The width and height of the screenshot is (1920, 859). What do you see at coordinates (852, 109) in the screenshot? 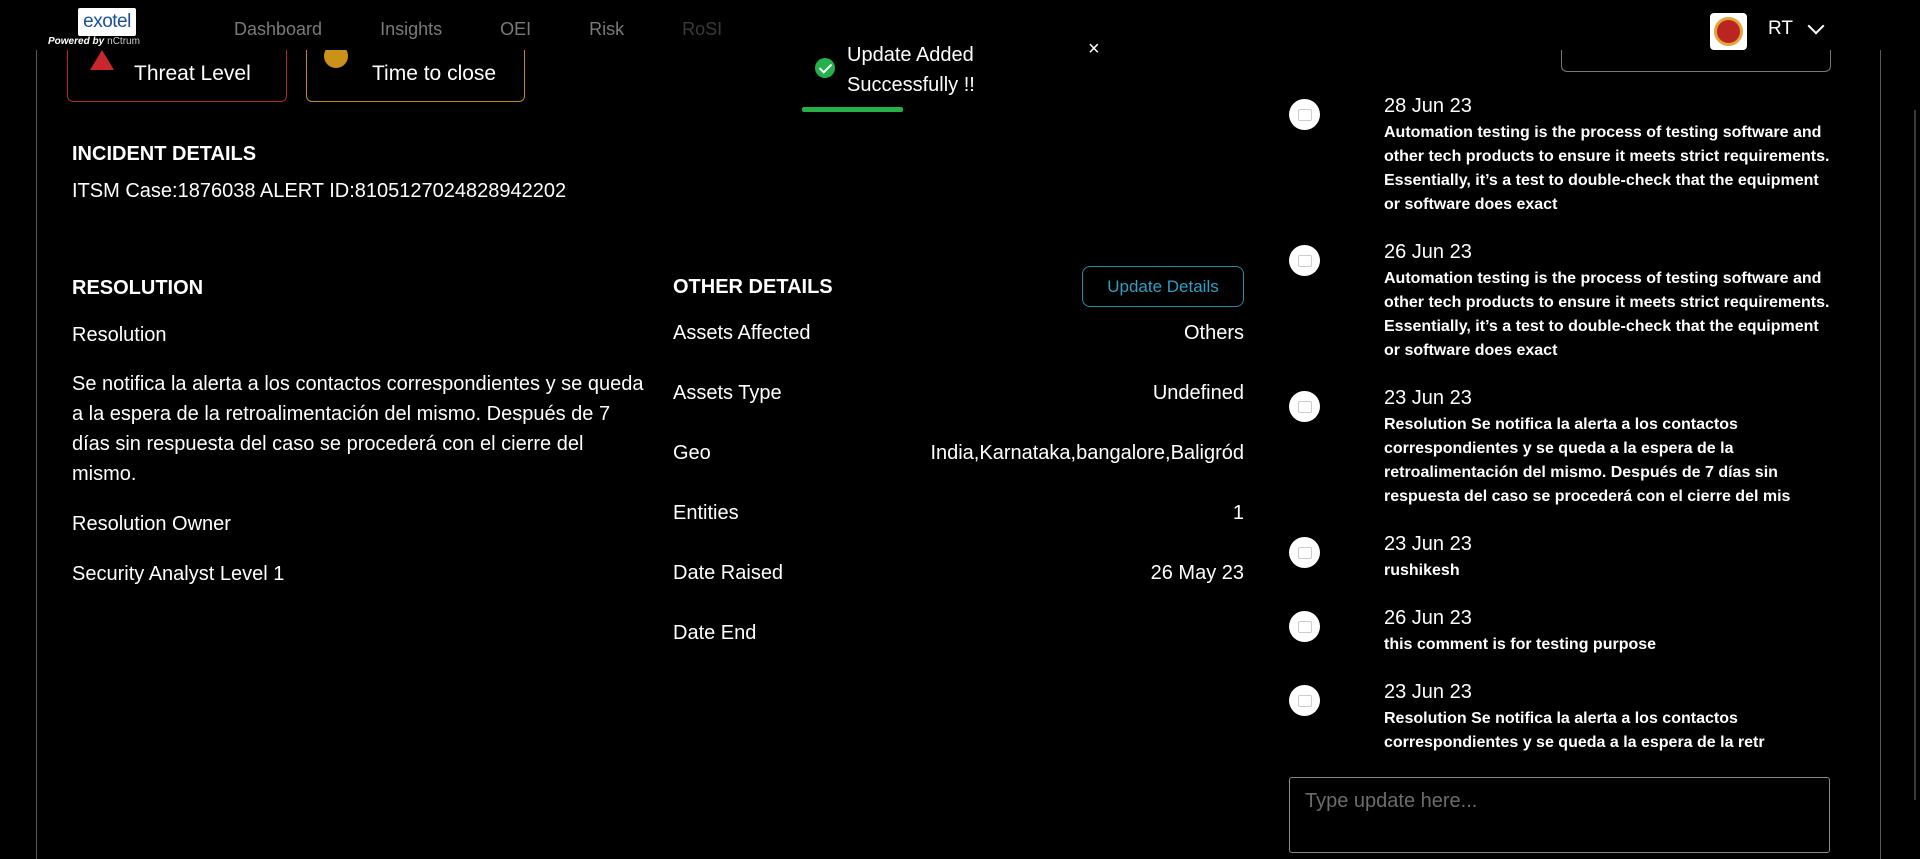
I see `toast-progress-bar` at bounding box center [852, 109].